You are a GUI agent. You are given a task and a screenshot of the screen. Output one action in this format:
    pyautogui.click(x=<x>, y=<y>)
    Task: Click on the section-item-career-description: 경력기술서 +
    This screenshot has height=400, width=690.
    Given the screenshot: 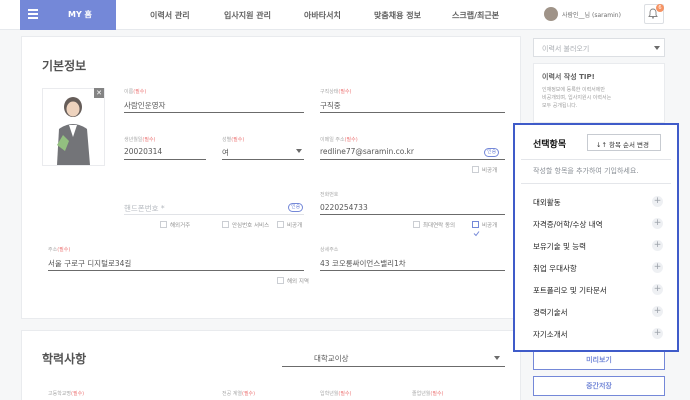 What is the action you would take?
    pyautogui.click(x=598, y=312)
    